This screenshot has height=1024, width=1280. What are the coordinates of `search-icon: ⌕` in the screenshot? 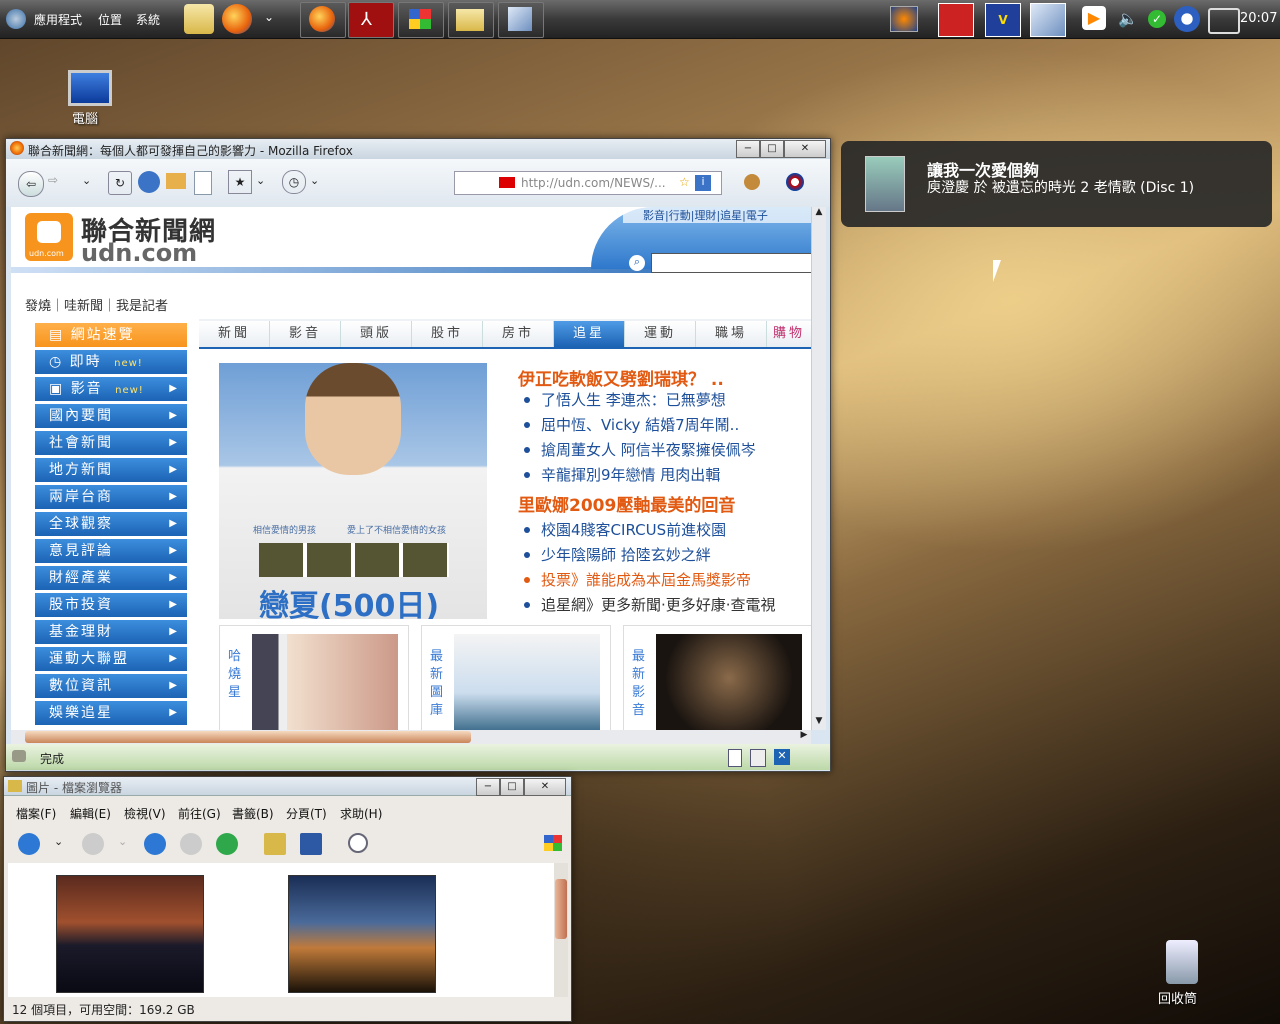 It's located at (637, 263).